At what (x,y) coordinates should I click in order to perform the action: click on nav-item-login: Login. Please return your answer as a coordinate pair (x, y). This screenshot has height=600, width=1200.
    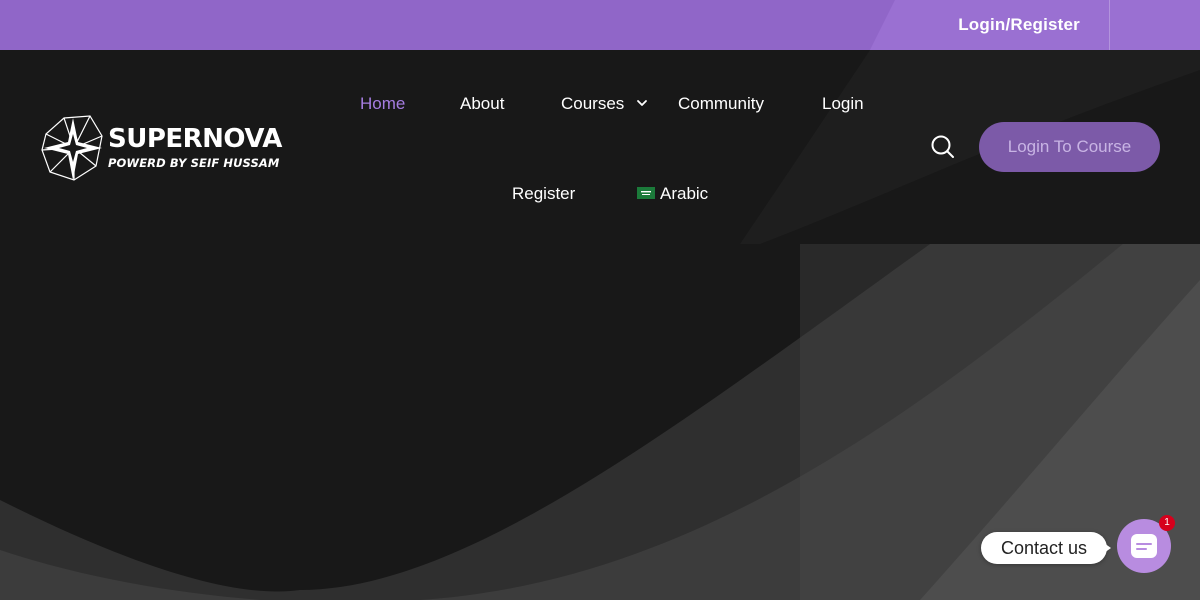
    Looking at the image, I should click on (843, 104).